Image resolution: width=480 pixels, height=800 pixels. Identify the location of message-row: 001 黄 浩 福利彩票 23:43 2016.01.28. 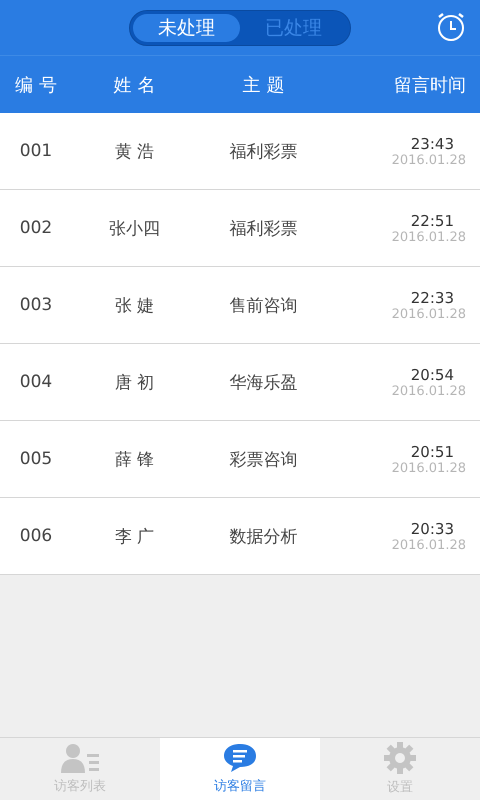
(240, 151).